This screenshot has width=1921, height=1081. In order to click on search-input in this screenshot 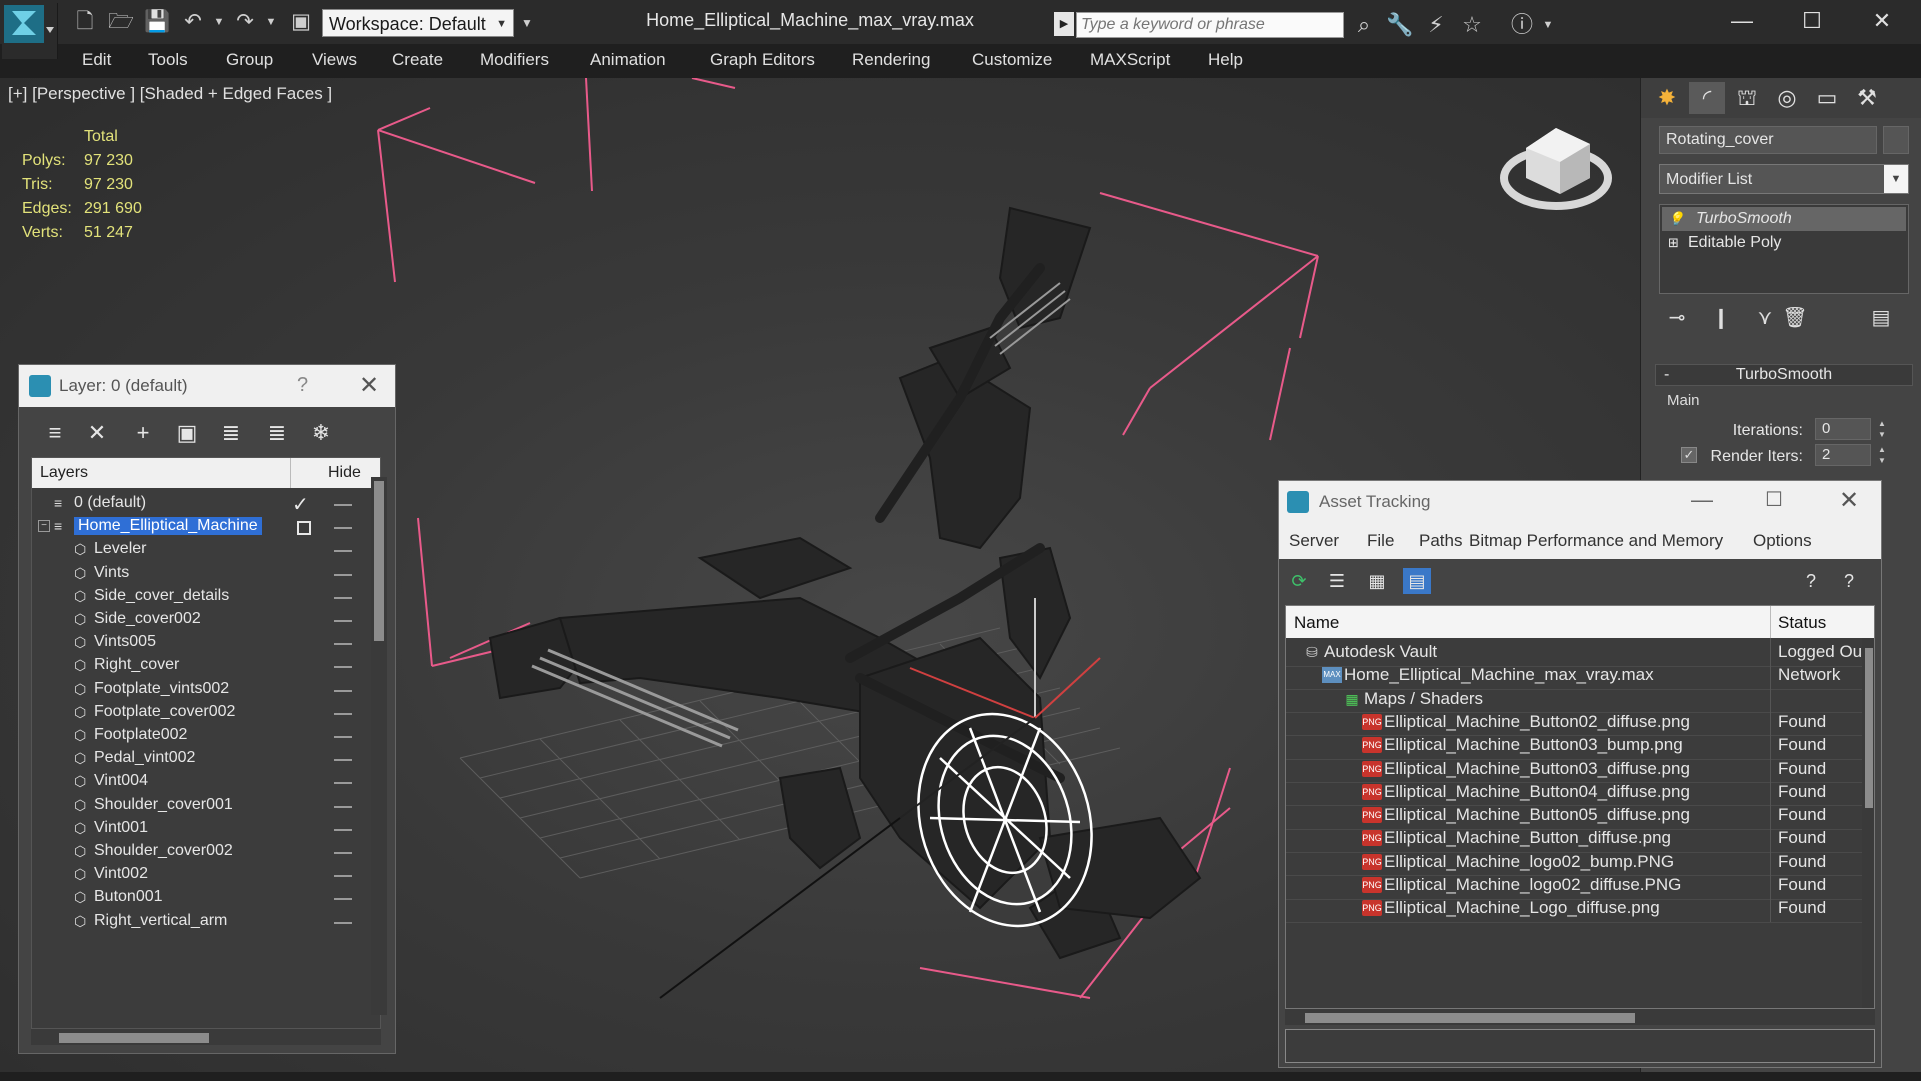, I will do `click(1210, 25)`.